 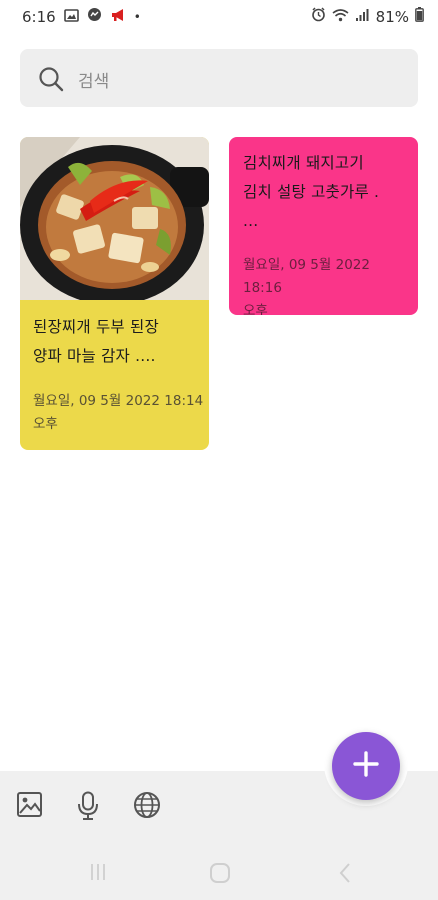 What do you see at coordinates (306, 286) in the screenshot?
I see `note-date: 월요일, 09 5월 2022 18:16 오후` at bounding box center [306, 286].